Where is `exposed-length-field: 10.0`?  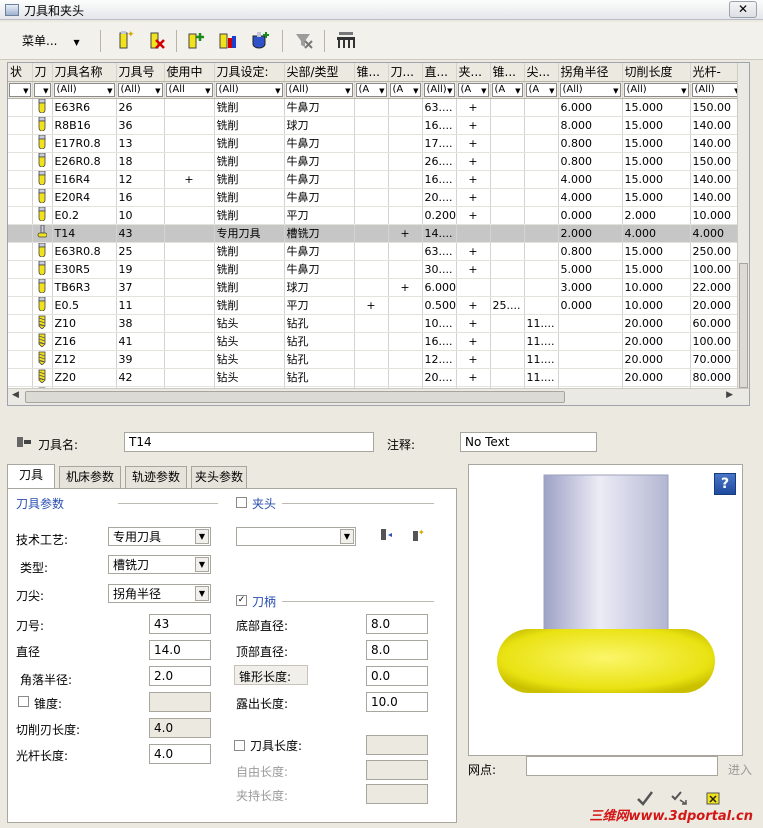
exposed-length-field: 10.0 is located at coordinates (397, 702).